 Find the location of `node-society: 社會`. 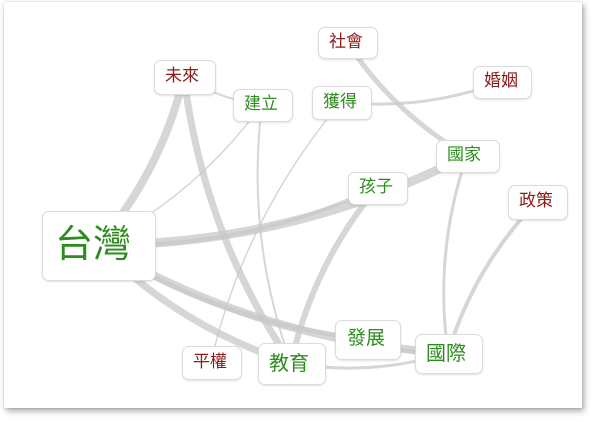

node-society: 社會 is located at coordinates (348, 43).